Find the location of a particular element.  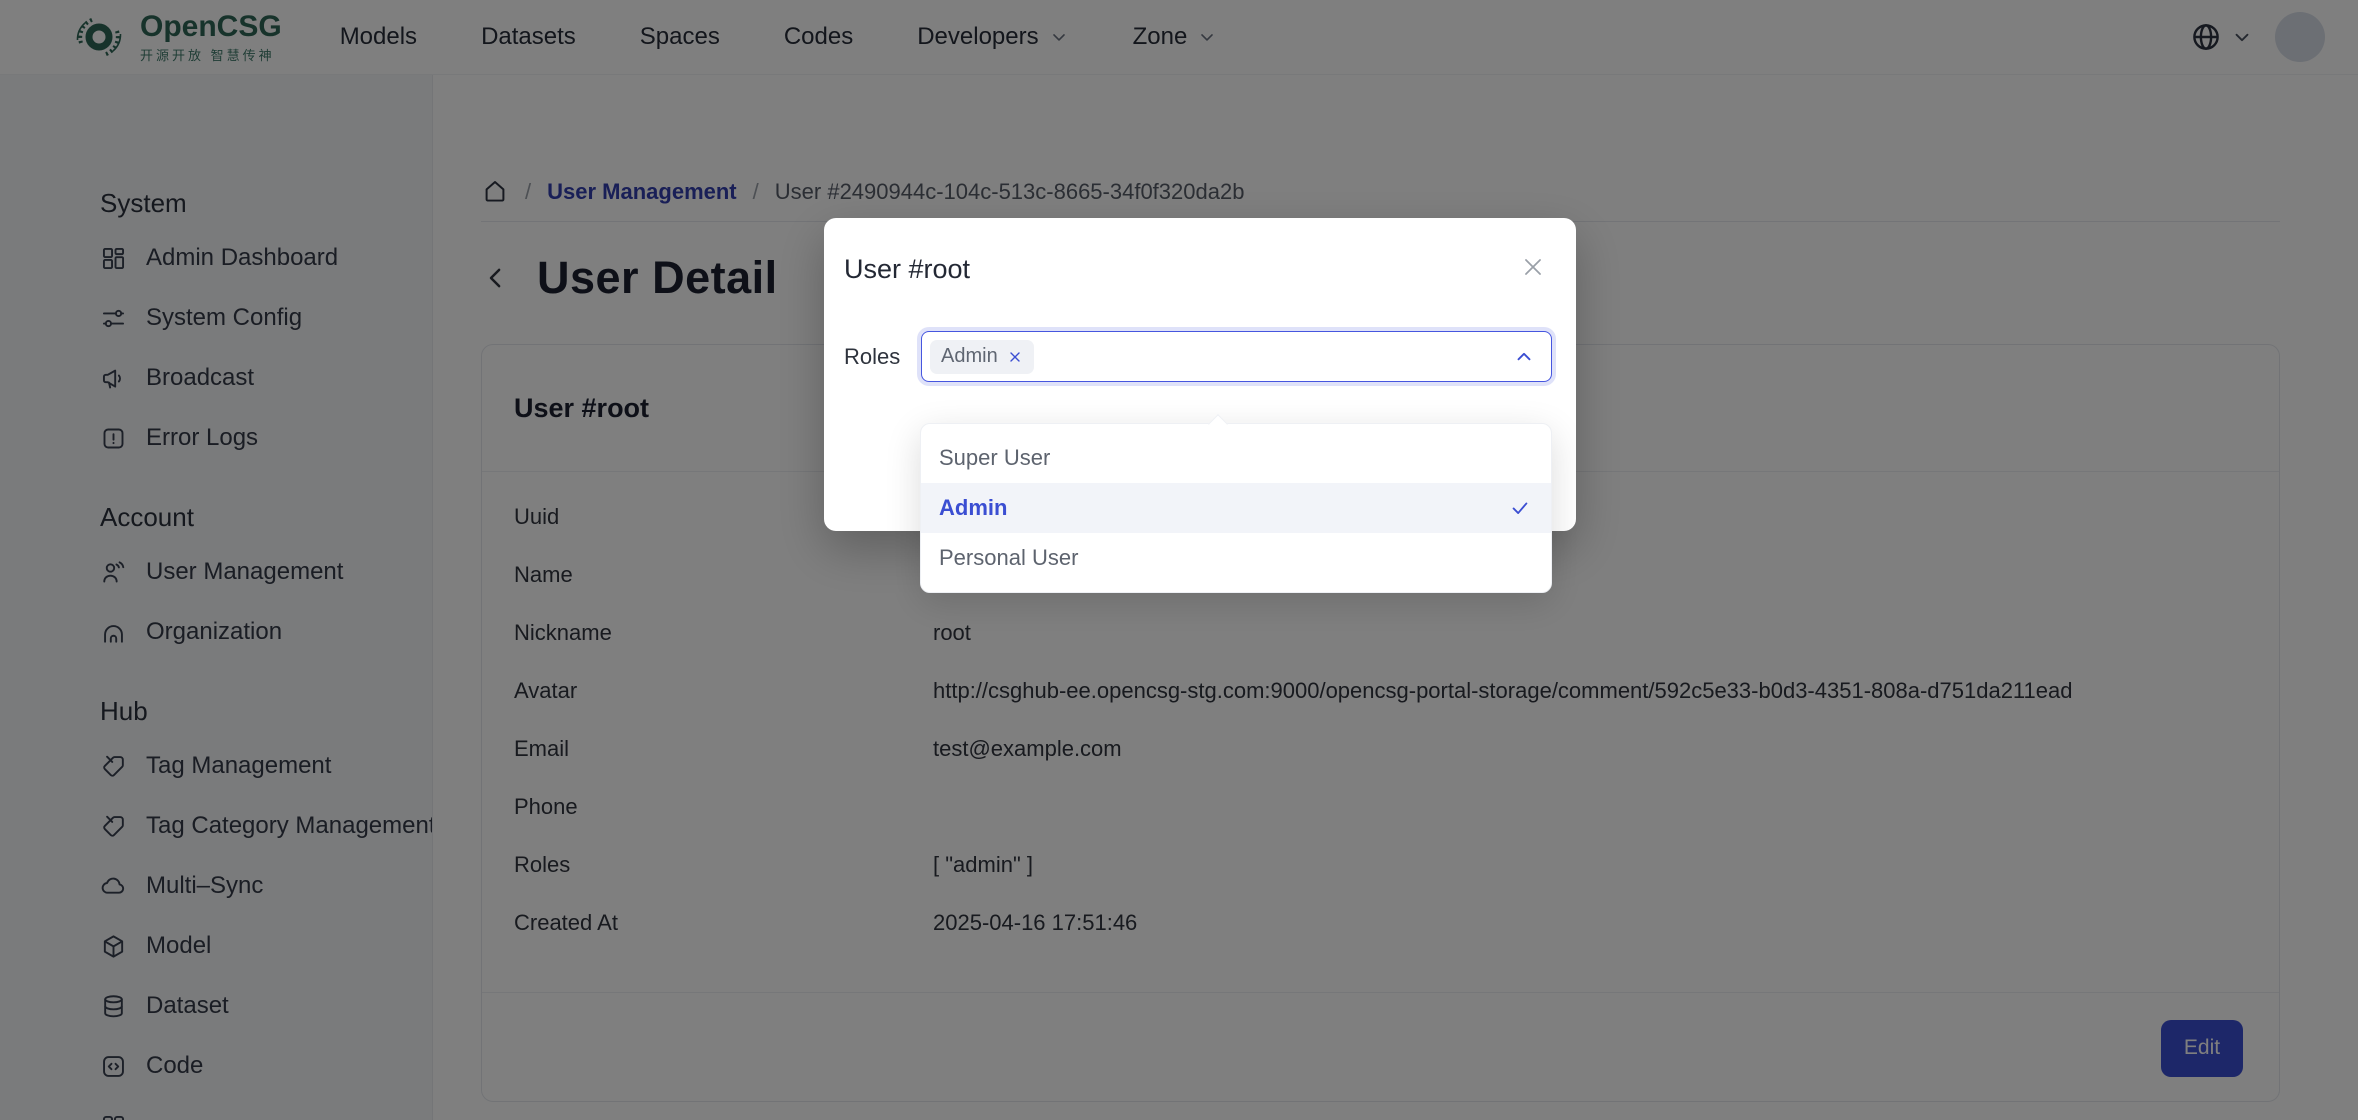

chevron-up-icon is located at coordinates (1524, 357).